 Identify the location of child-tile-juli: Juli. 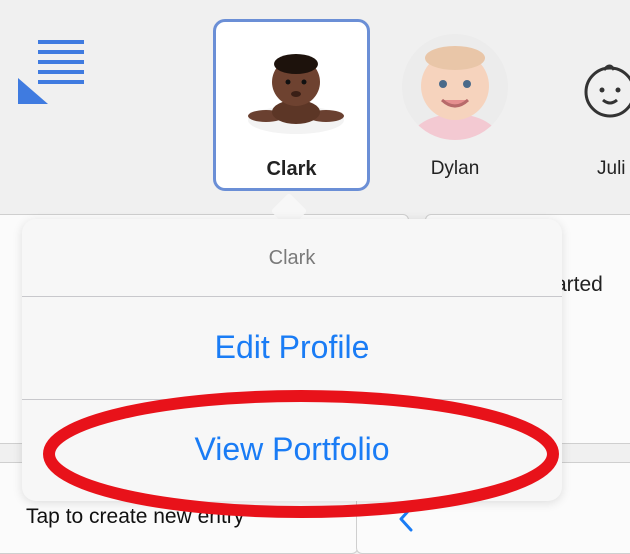
(595, 110).